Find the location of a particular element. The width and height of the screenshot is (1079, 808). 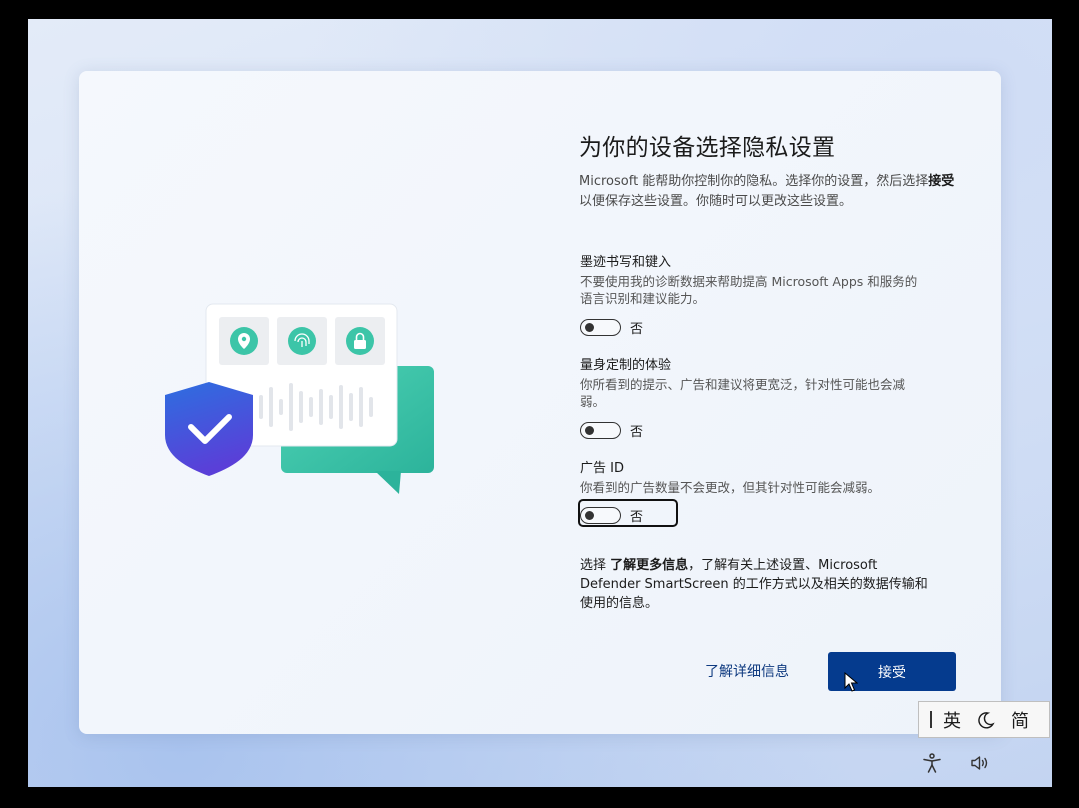

ime-charset: 简 is located at coordinates (1020, 720).